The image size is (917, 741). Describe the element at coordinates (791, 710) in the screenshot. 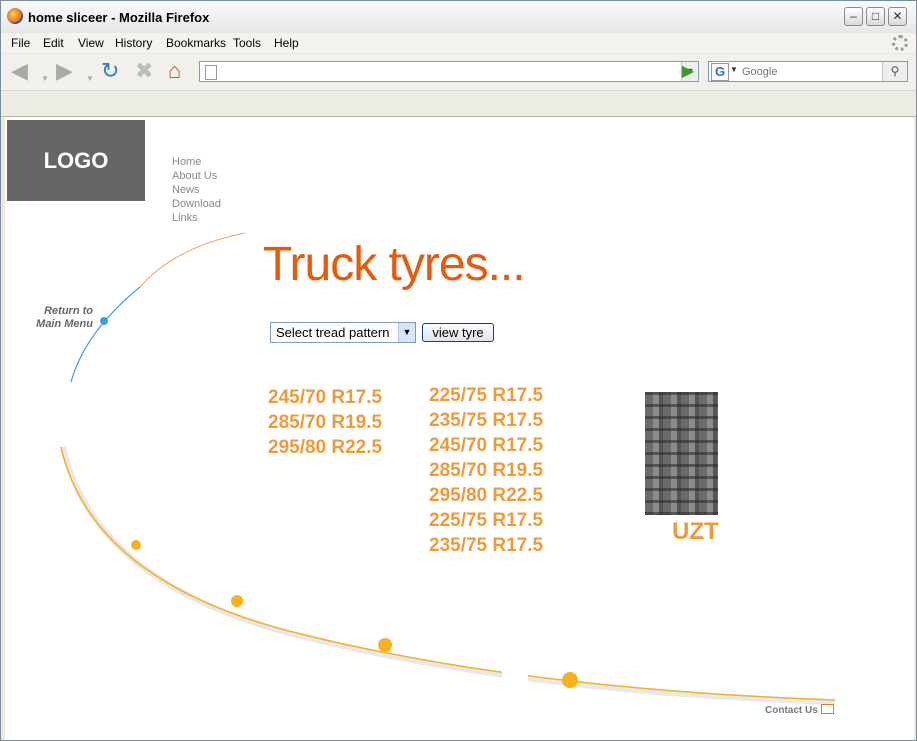

I see `contact-label: Contact Us` at that location.